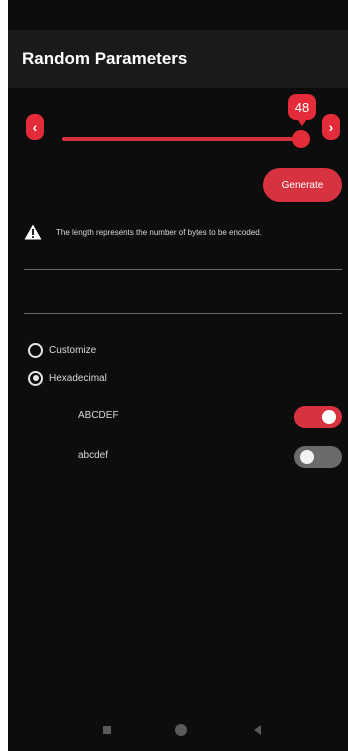 The height and width of the screenshot is (751, 348). Describe the element at coordinates (107, 730) in the screenshot. I see `recents-icon` at that location.